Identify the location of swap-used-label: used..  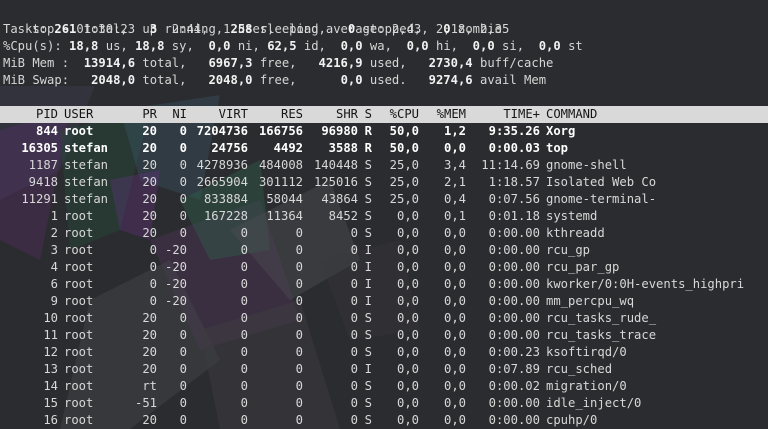
(395, 80).